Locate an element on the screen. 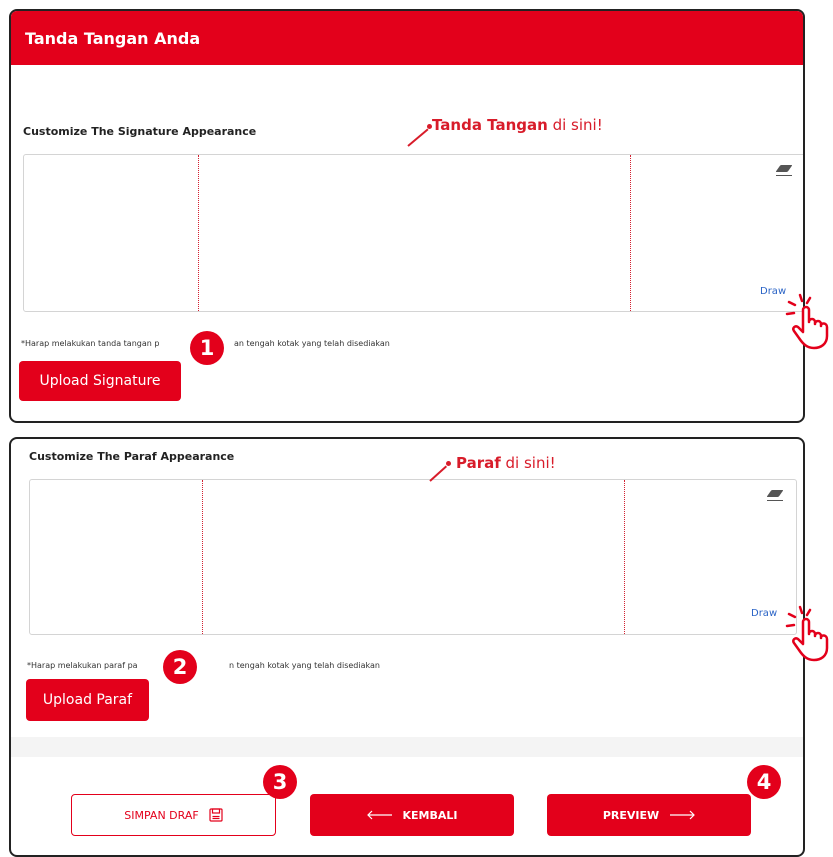 Image resolution: width=833 pixels, height=857 pixels. step-badge-1: 1 is located at coordinates (207, 348).